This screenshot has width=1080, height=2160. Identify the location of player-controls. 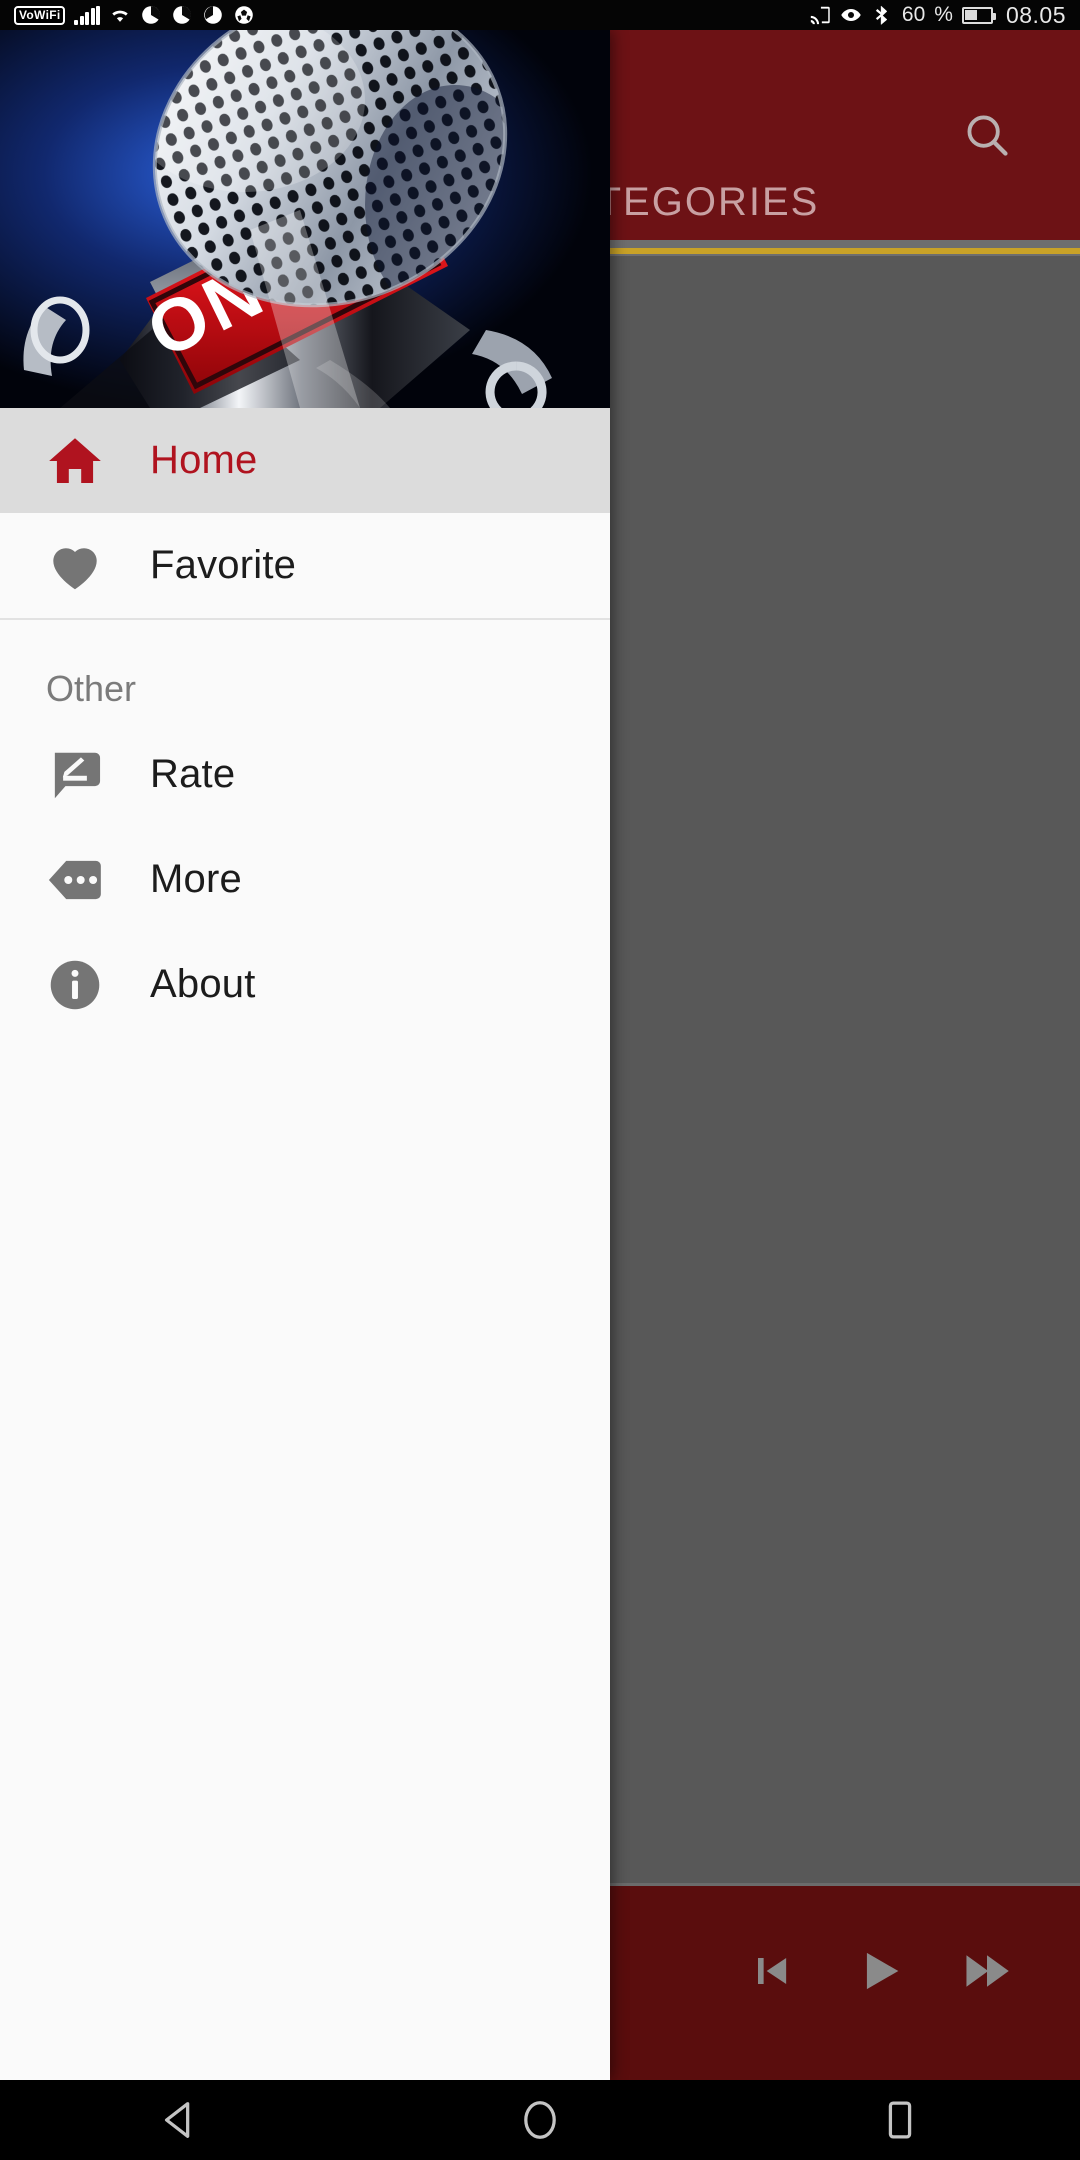
(879, 1971).